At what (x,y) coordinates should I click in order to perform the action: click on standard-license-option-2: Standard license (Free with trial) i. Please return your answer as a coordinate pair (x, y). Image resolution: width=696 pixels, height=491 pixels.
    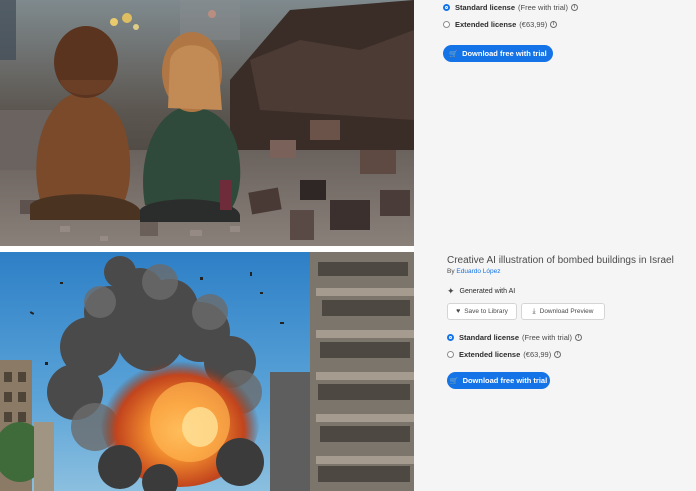
    Looking at the image, I should click on (515, 337).